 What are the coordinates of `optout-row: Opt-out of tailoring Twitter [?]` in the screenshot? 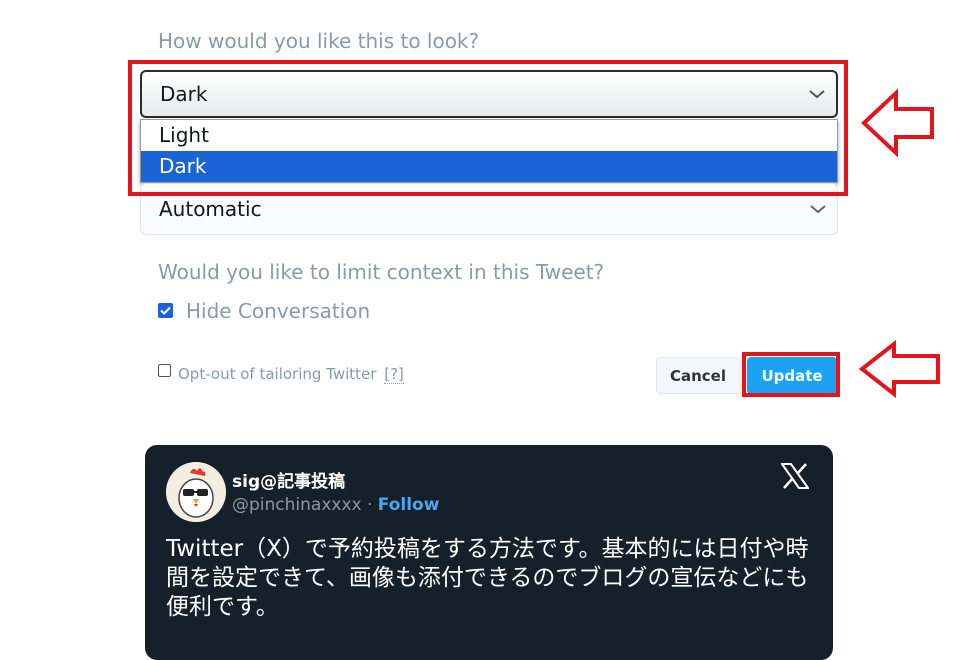 It's located at (291, 374).